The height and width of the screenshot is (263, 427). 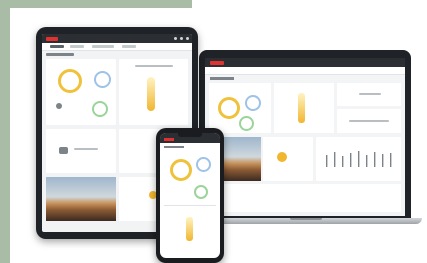 What do you see at coordinates (117, 38) in the screenshot?
I see `tablet-top-bar` at bounding box center [117, 38].